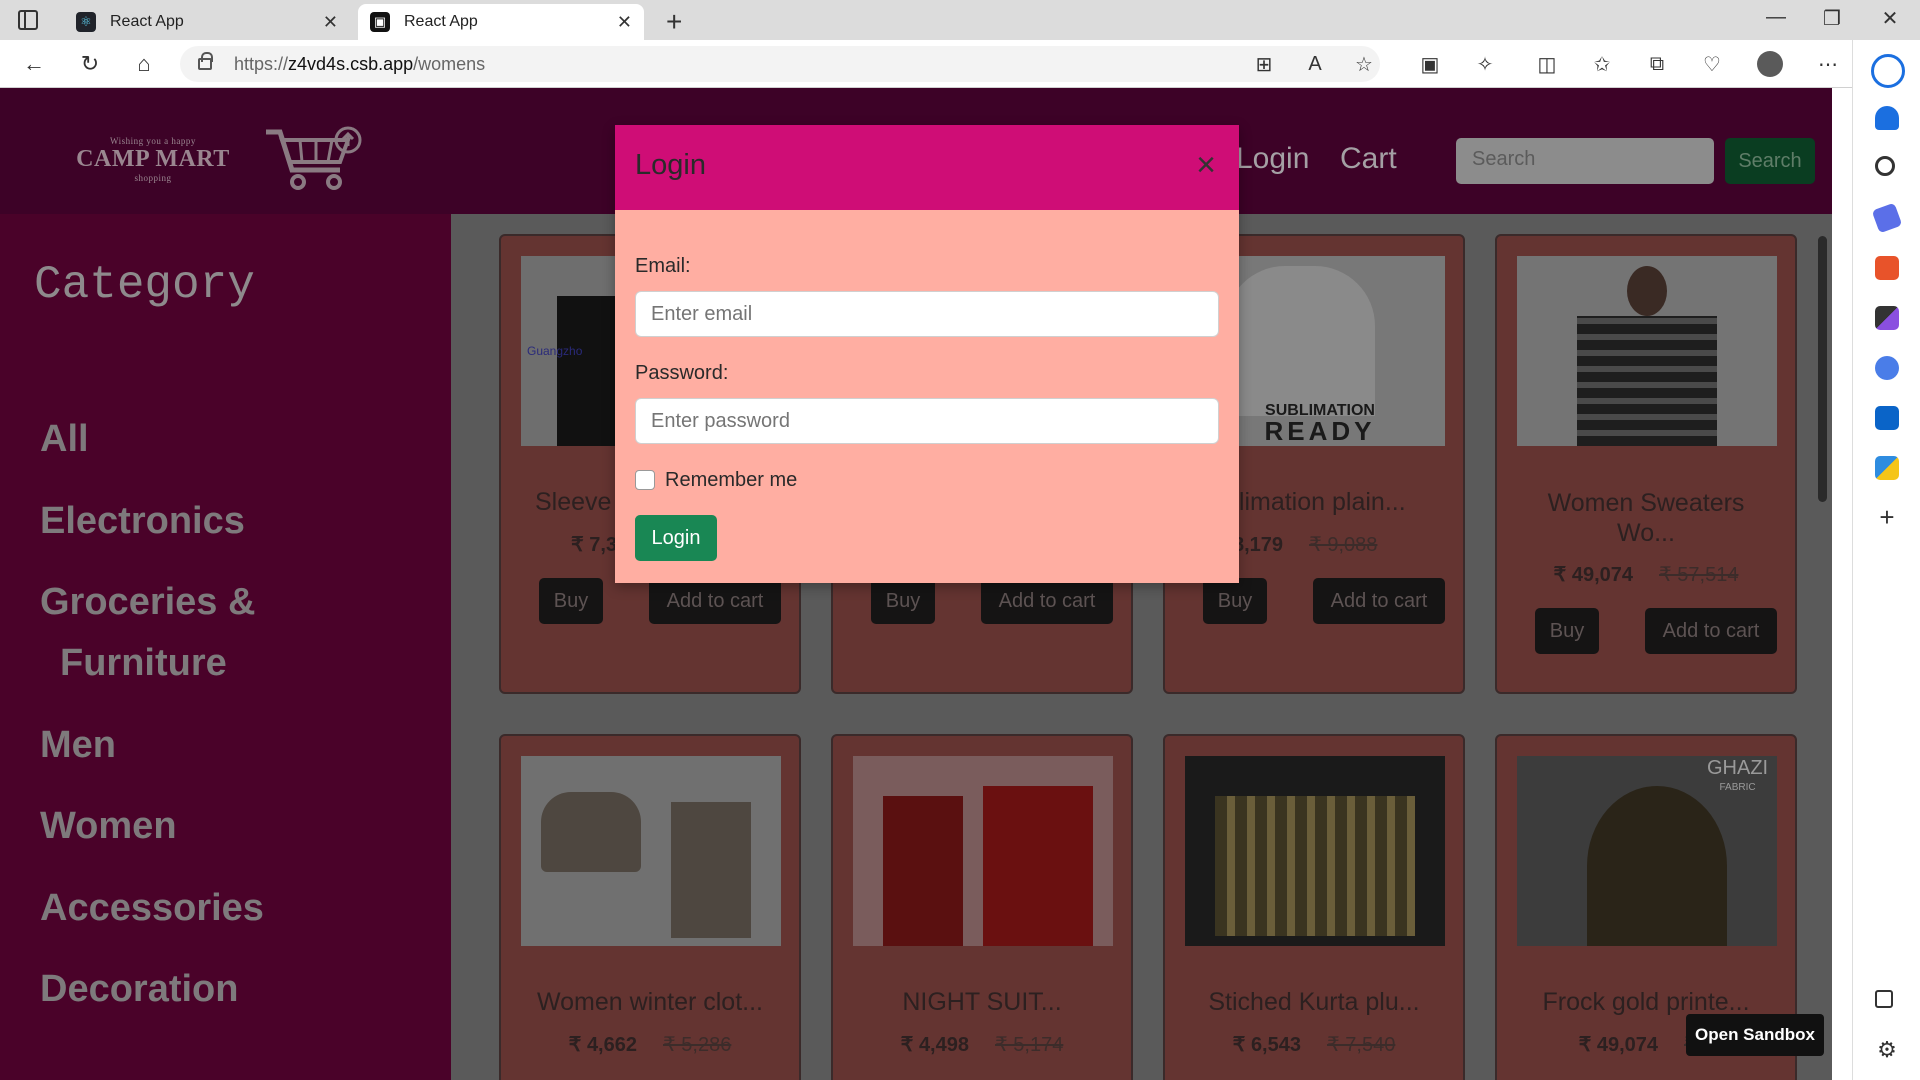 The width and height of the screenshot is (1920, 1080). What do you see at coordinates (960, 20) in the screenshot?
I see `browser-tab-bar: ⚛ React App ✕ ▣ React App ✕ + — ❐ ✕` at bounding box center [960, 20].